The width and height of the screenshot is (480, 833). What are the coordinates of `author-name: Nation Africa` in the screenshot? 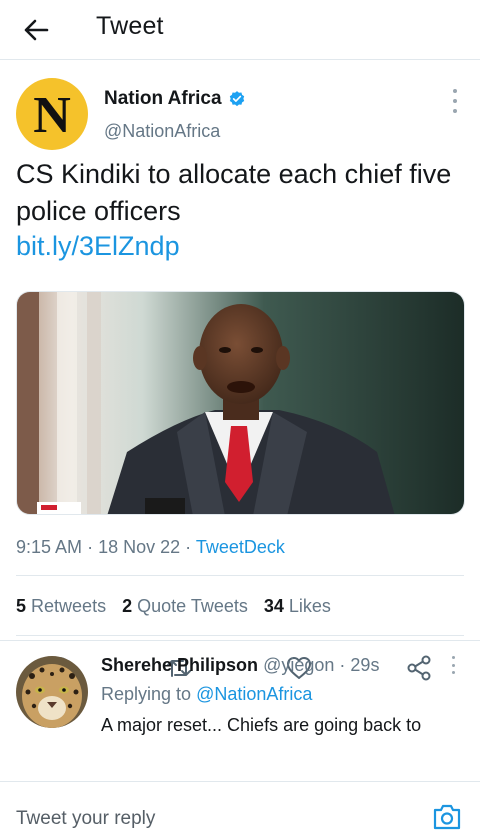 It's located at (163, 98).